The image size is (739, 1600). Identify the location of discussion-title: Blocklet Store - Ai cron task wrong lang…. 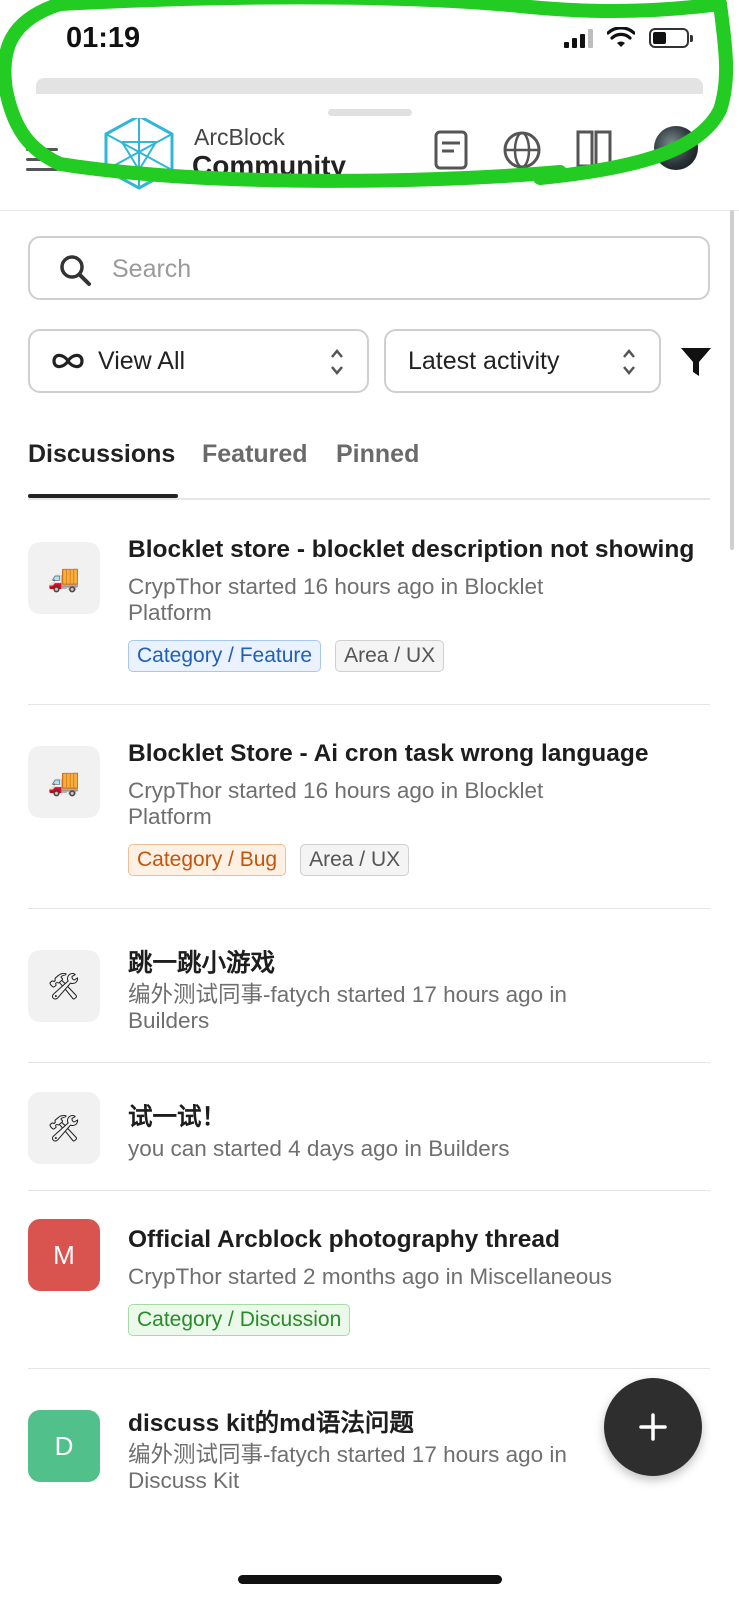
(418, 754).